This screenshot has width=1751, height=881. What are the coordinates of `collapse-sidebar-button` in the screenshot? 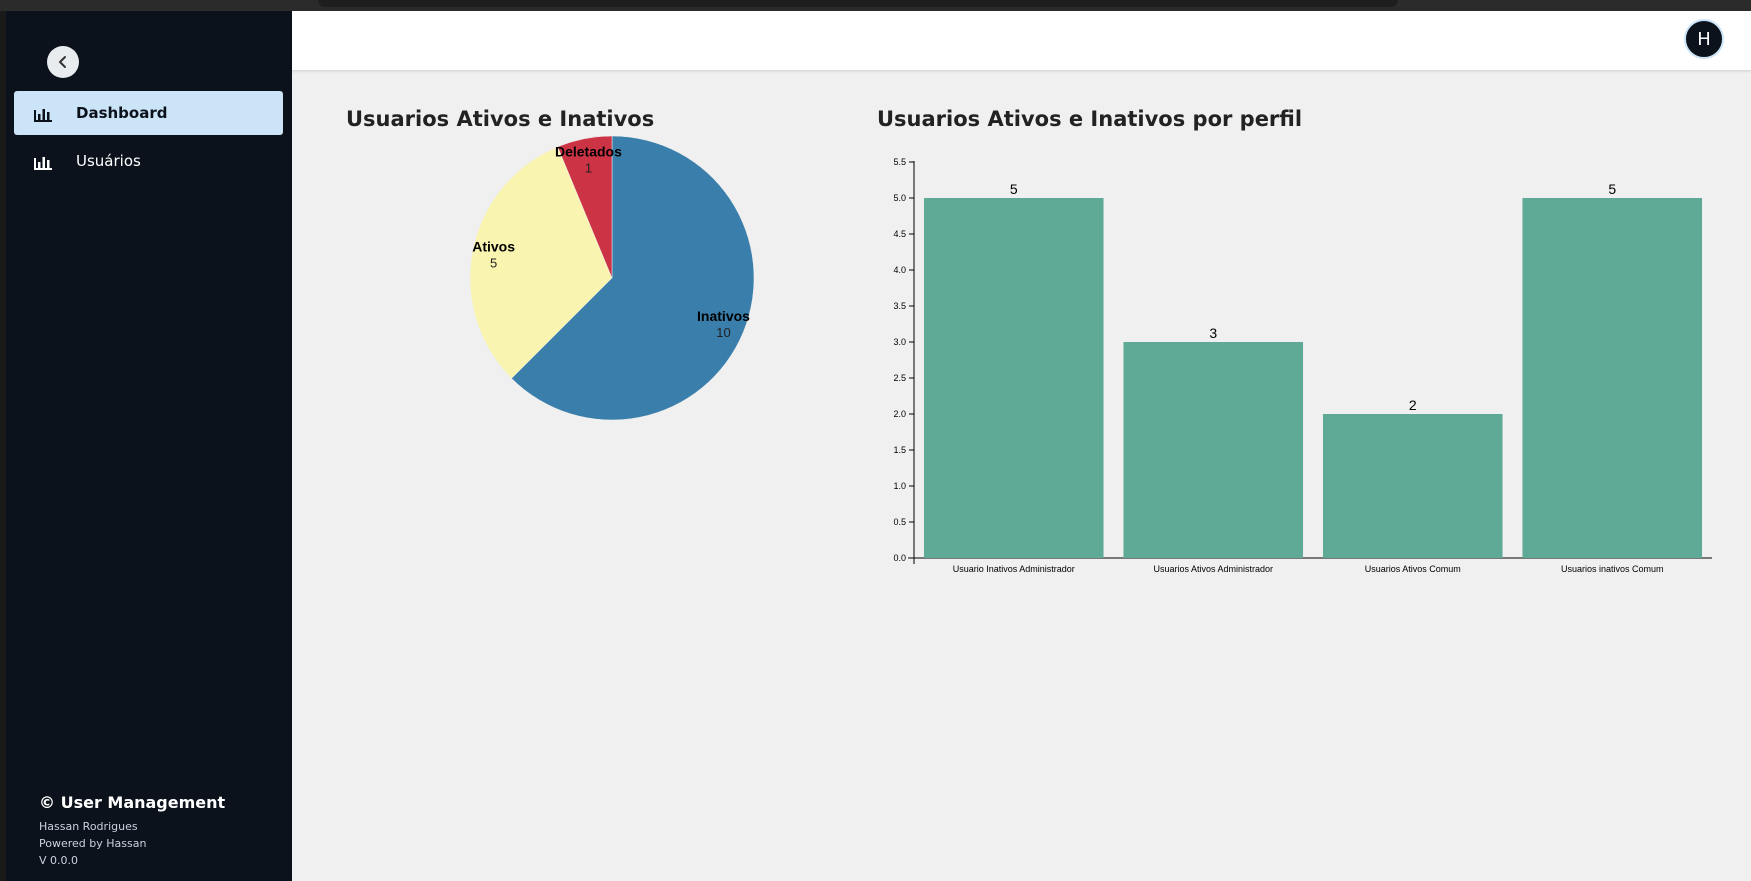 It's located at (63, 62).